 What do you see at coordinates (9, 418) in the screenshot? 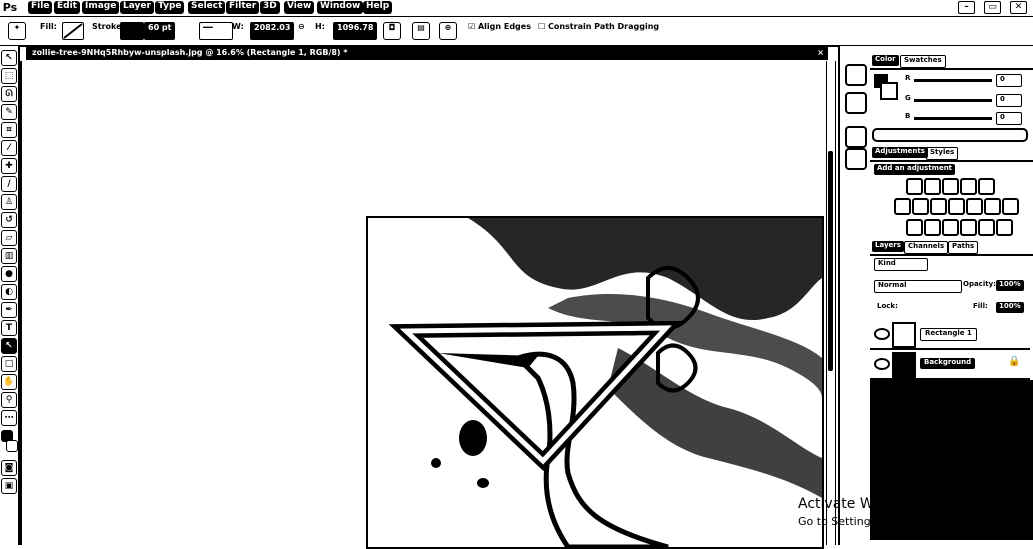
I see `edit-toolbar-icon: ⋯` at bounding box center [9, 418].